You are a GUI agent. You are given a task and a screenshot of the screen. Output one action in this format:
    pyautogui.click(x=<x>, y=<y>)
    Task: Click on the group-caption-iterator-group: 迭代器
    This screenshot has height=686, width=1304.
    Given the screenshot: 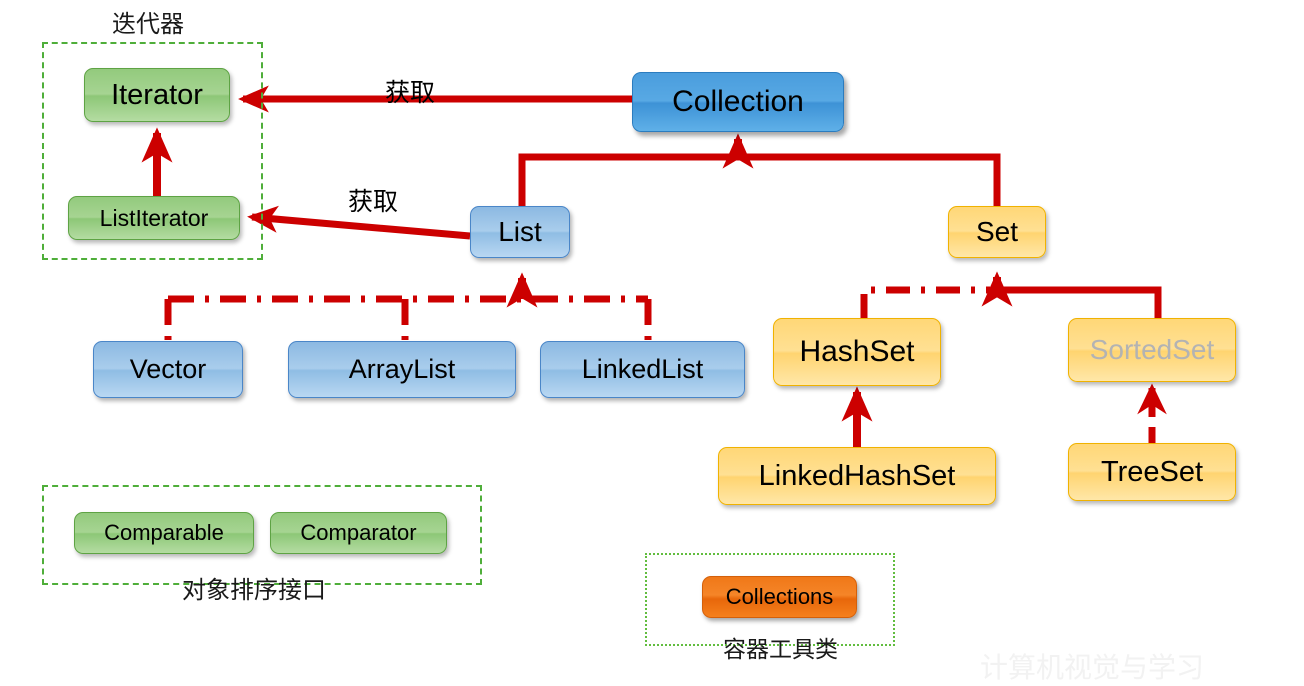 What is the action you would take?
    pyautogui.click(x=148, y=24)
    